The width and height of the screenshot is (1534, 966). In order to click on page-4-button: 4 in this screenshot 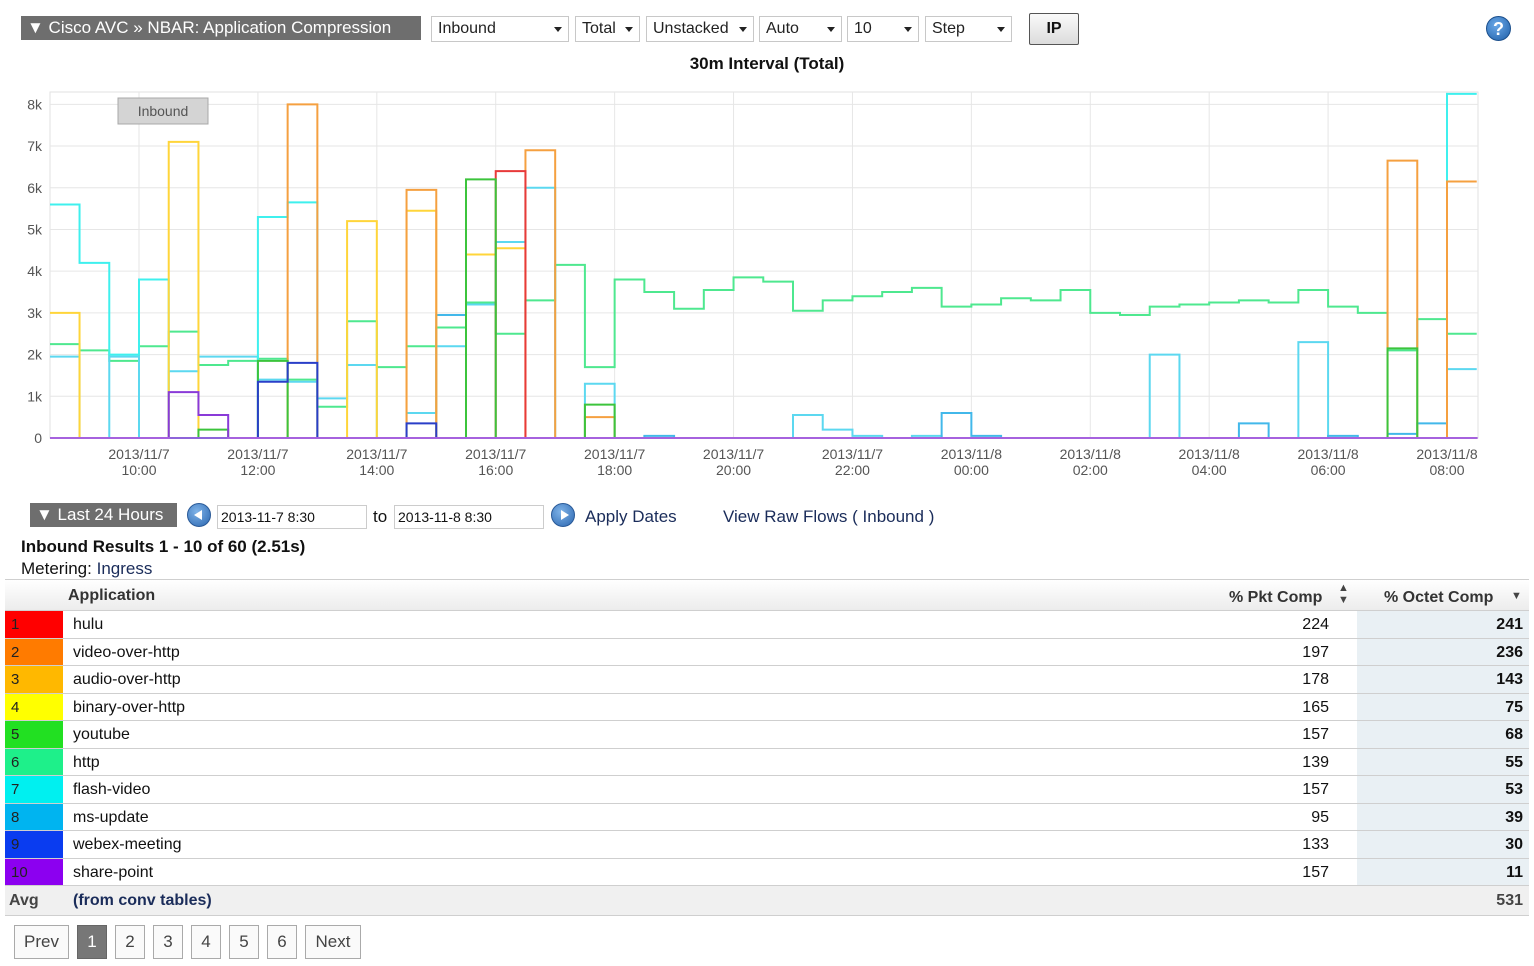, I will do `click(206, 942)`.